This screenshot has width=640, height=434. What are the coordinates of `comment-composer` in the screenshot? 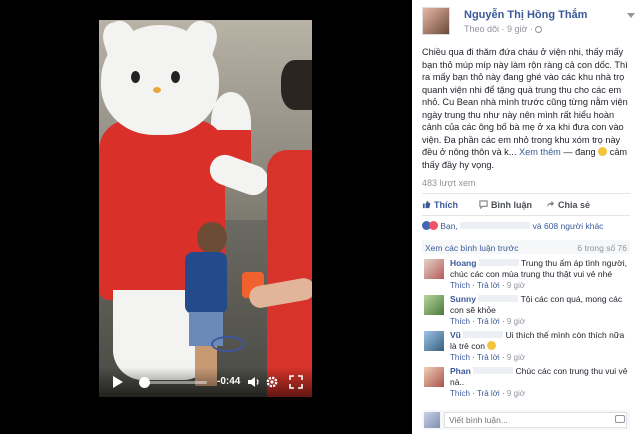 It's located at (526, 420).